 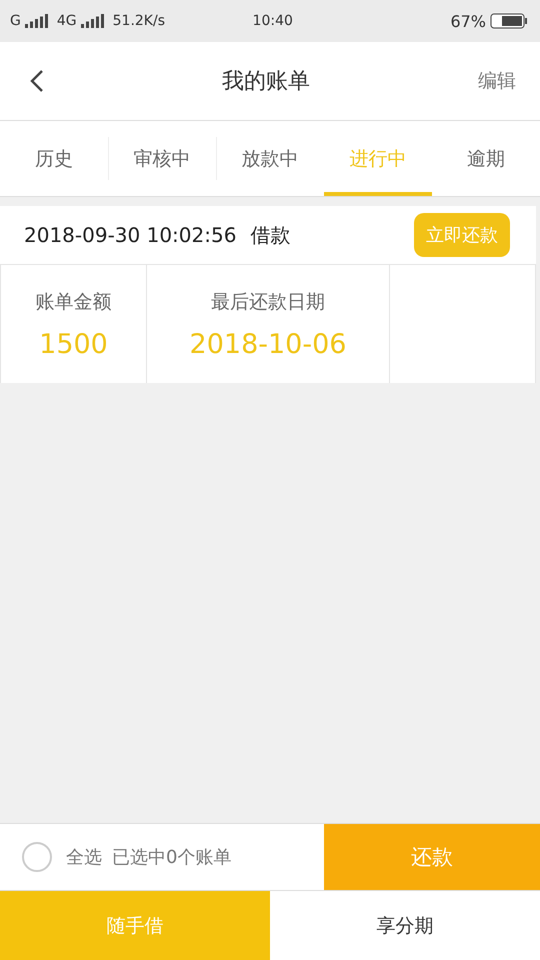 What do you see at coordinates (172, 857) in the screenshot?
I see `selected-count: 已选中0个账单` at bounding box center [172, 857].